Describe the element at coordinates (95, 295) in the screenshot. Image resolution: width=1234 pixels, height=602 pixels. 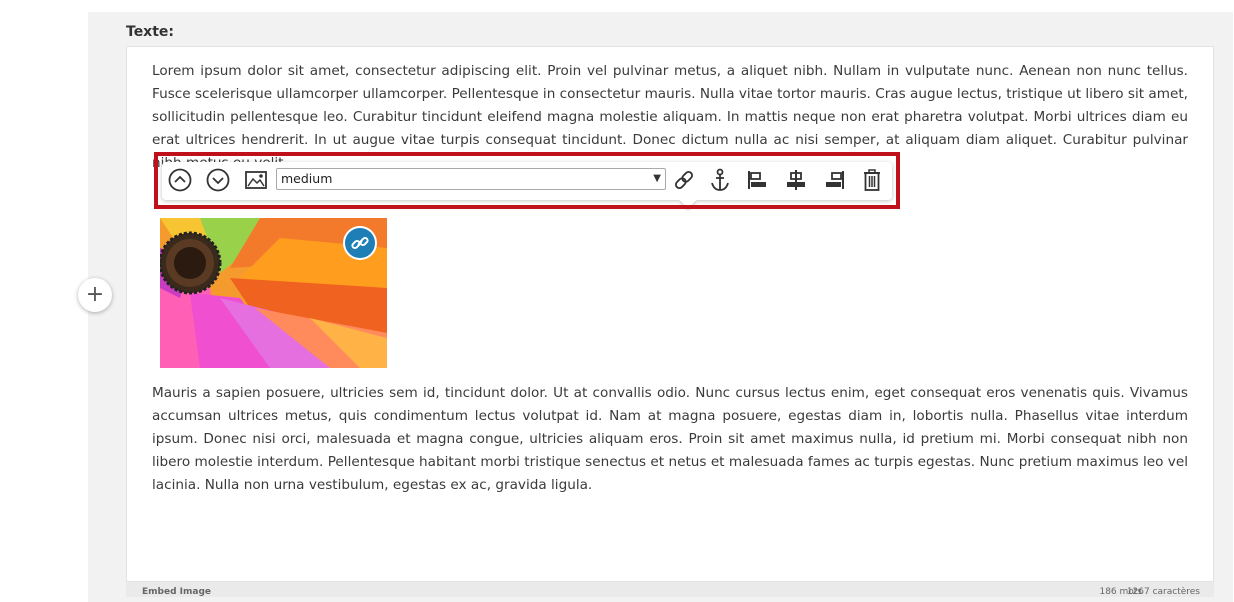
I see `add-block-button: +` at that location.